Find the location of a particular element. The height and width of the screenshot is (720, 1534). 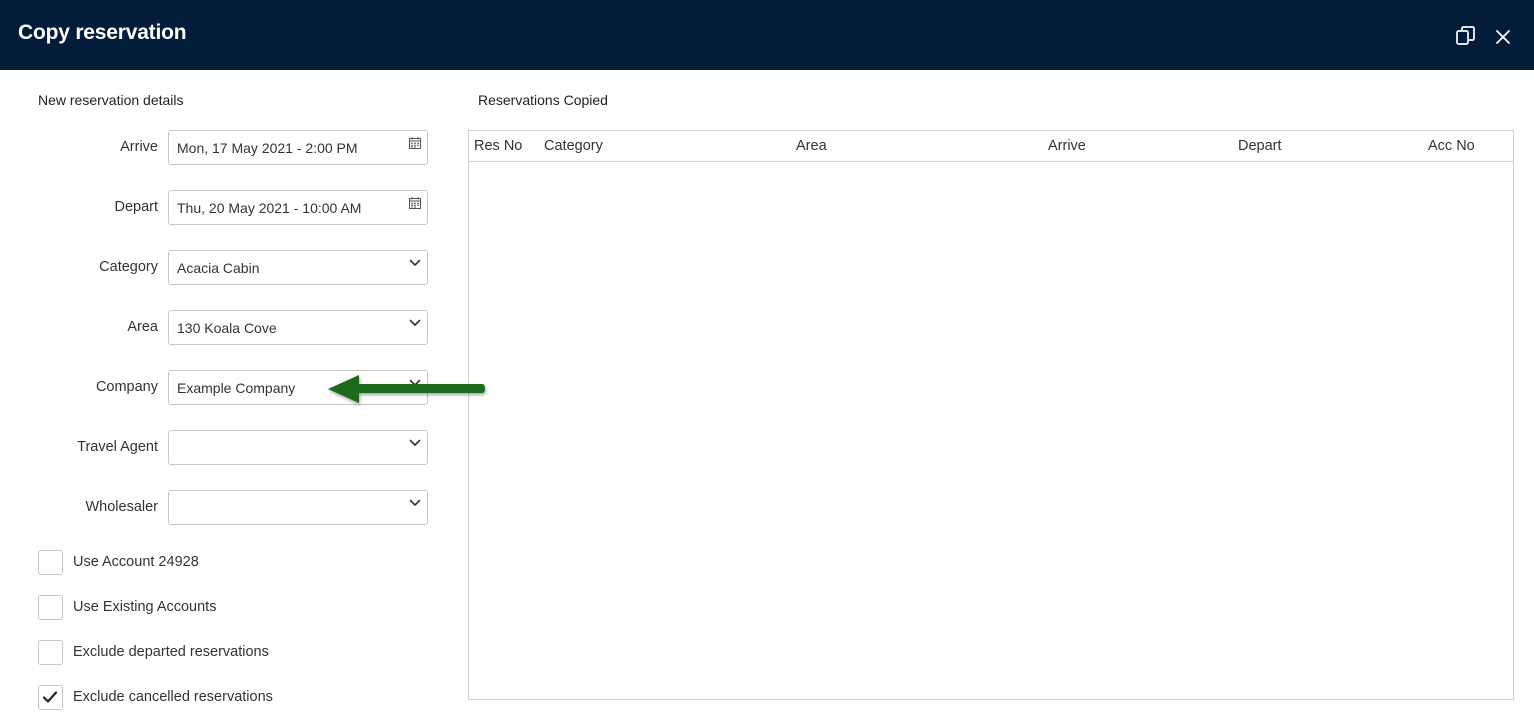

use-existing-accounts-label: Use Existing Accounts is located at coordinates (144, 607).